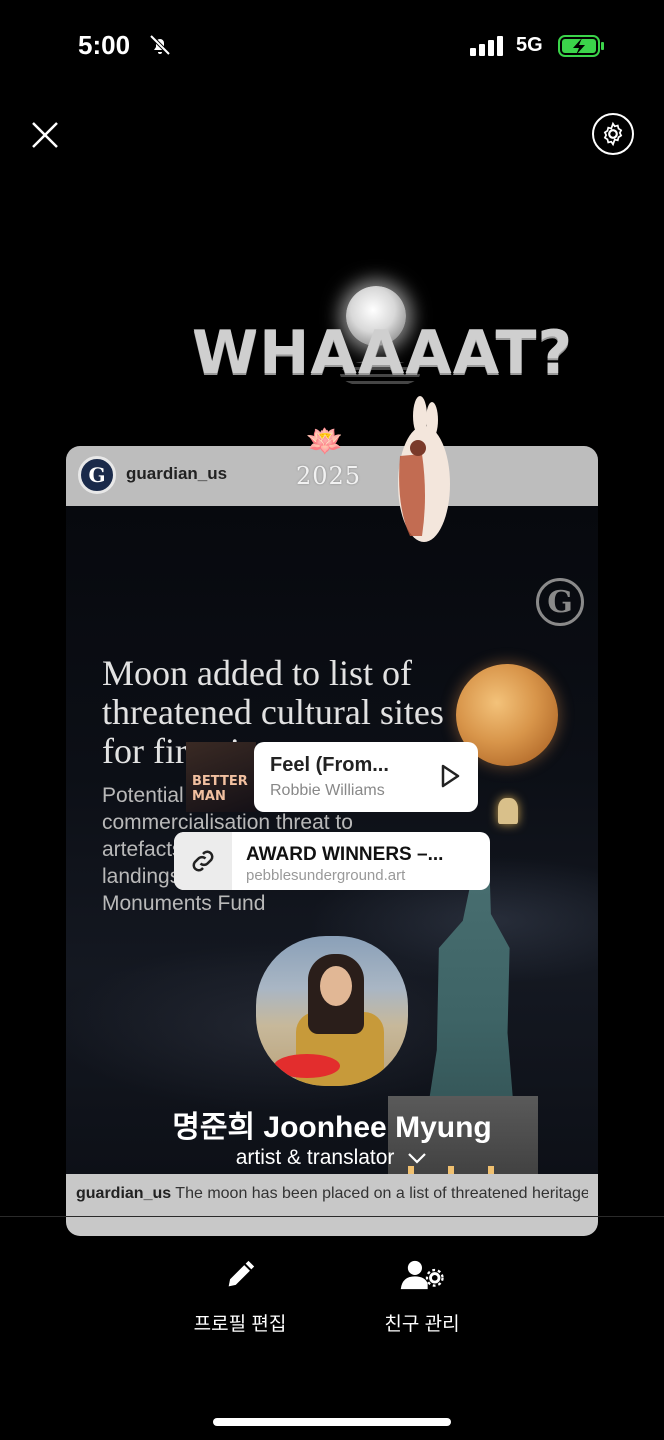 Image resolution: width=664 pixels, height=1440 pixels. I want to click on guardian-avatar-icon: G, so click(97, 475).